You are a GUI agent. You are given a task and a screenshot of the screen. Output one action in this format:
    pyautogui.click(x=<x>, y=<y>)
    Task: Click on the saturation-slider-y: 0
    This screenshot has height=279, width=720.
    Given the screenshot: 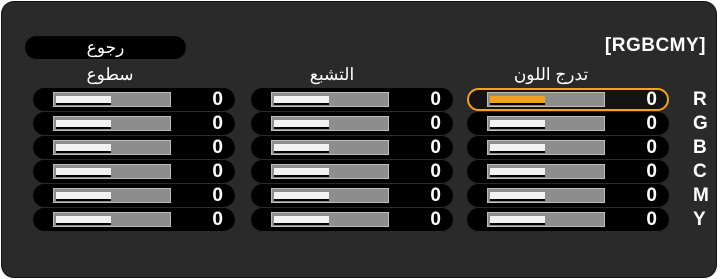 What is the action you would take?
    pyautogui.click(x=352, y=219)
    